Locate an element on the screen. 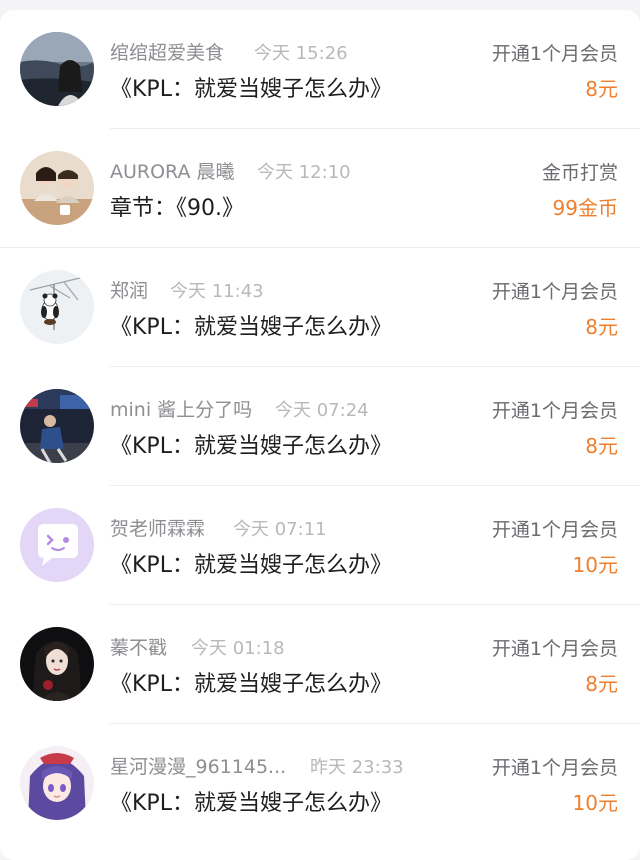  user-name: 郑润 is located at coordinates (129, 291).